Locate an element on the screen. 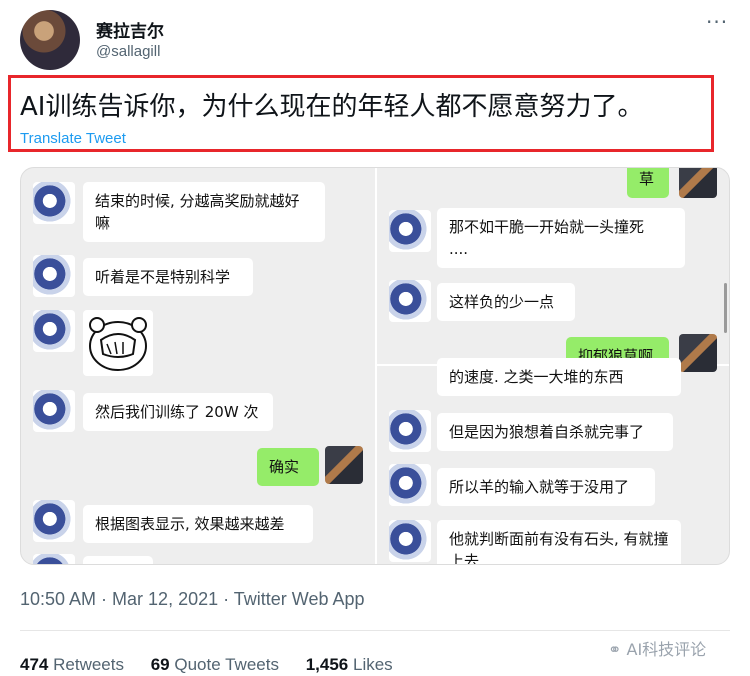 This screenshot has height=676, width=750. retweets-count: 474 is located at coordinates (34, 664).